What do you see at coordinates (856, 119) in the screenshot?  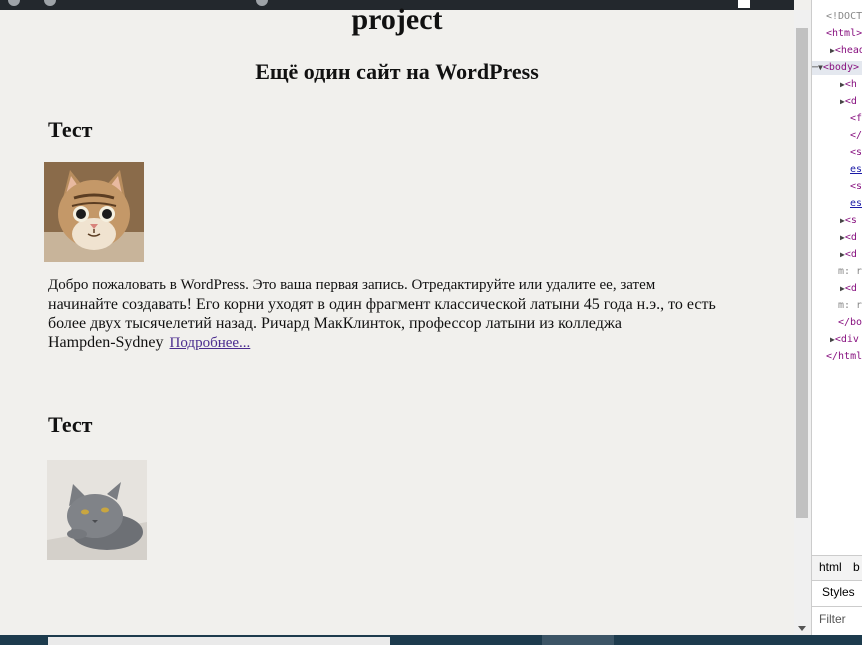 I see `dom-node: <f` at bounding box center [856, 119].